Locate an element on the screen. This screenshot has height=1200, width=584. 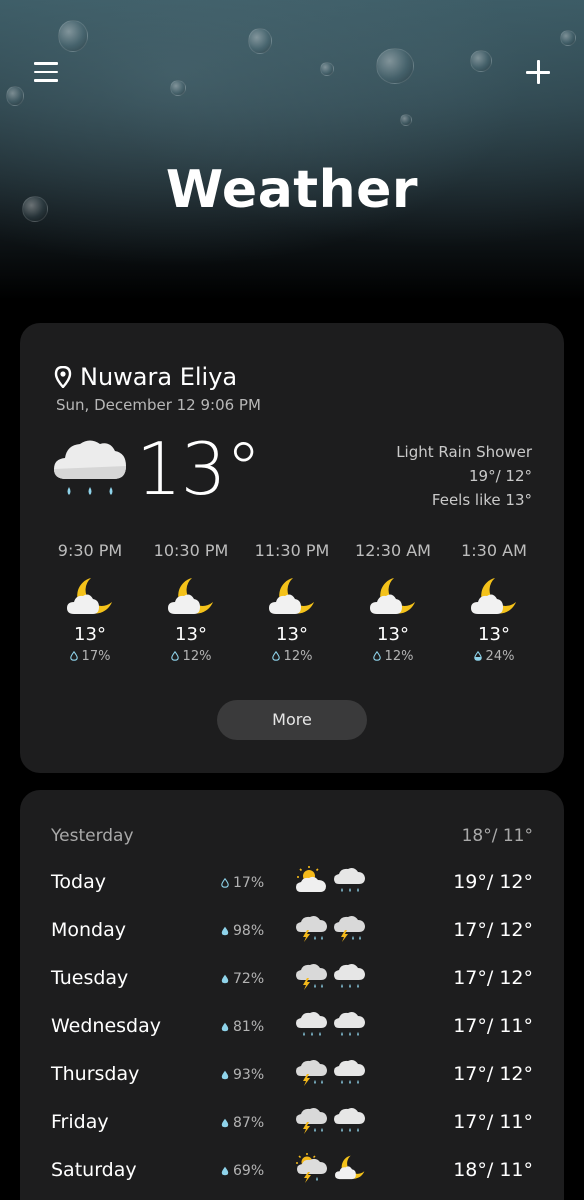
daily-row: Friday 87% 17°/ 11° is located at coordinates (292, 1122).